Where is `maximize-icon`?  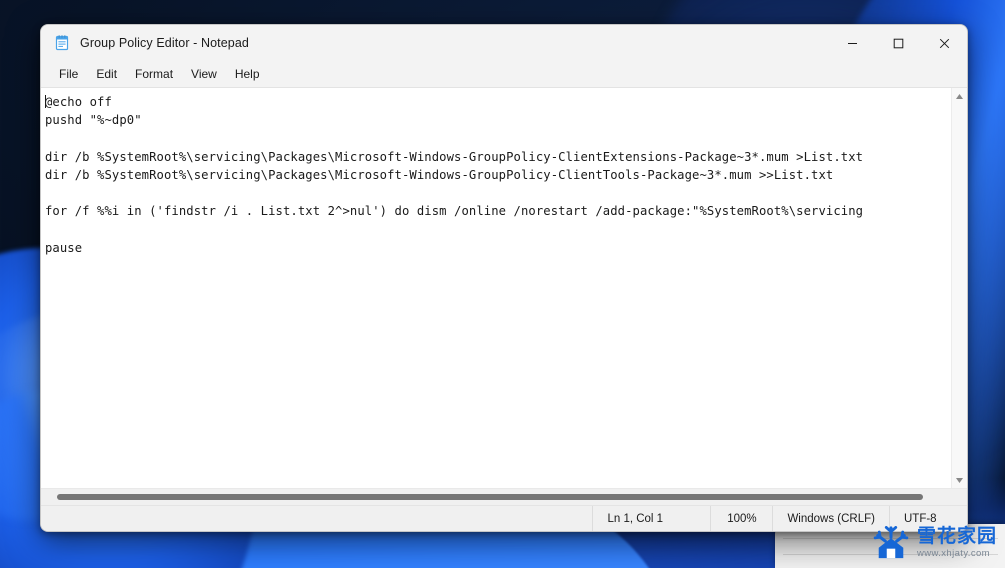
maximize-icon is located at coordinates (898, 43).